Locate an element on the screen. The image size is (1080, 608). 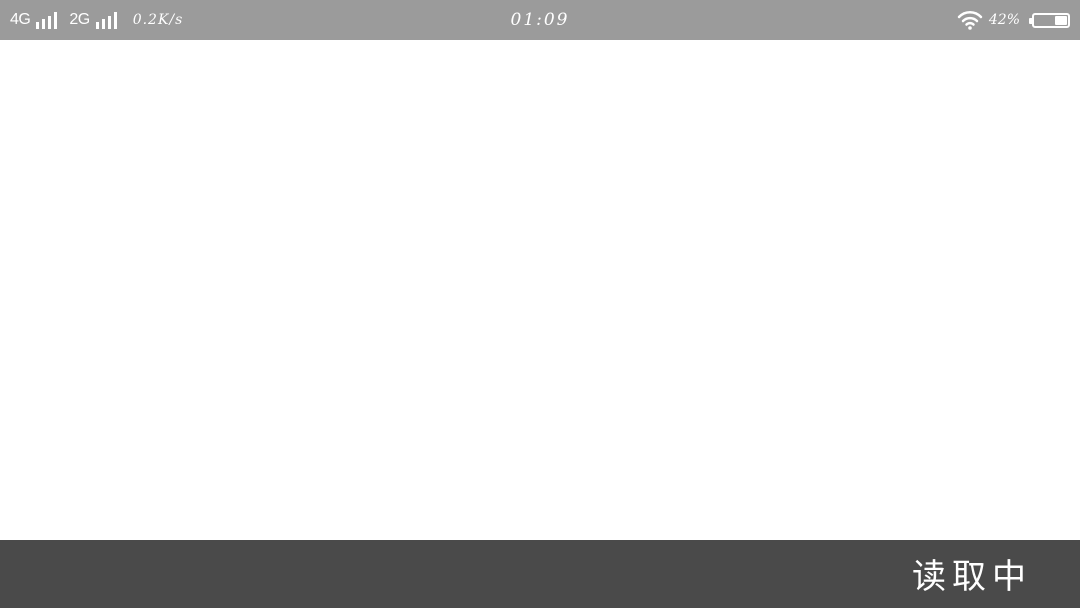
battery-level is located at coordinates (1060, 20).